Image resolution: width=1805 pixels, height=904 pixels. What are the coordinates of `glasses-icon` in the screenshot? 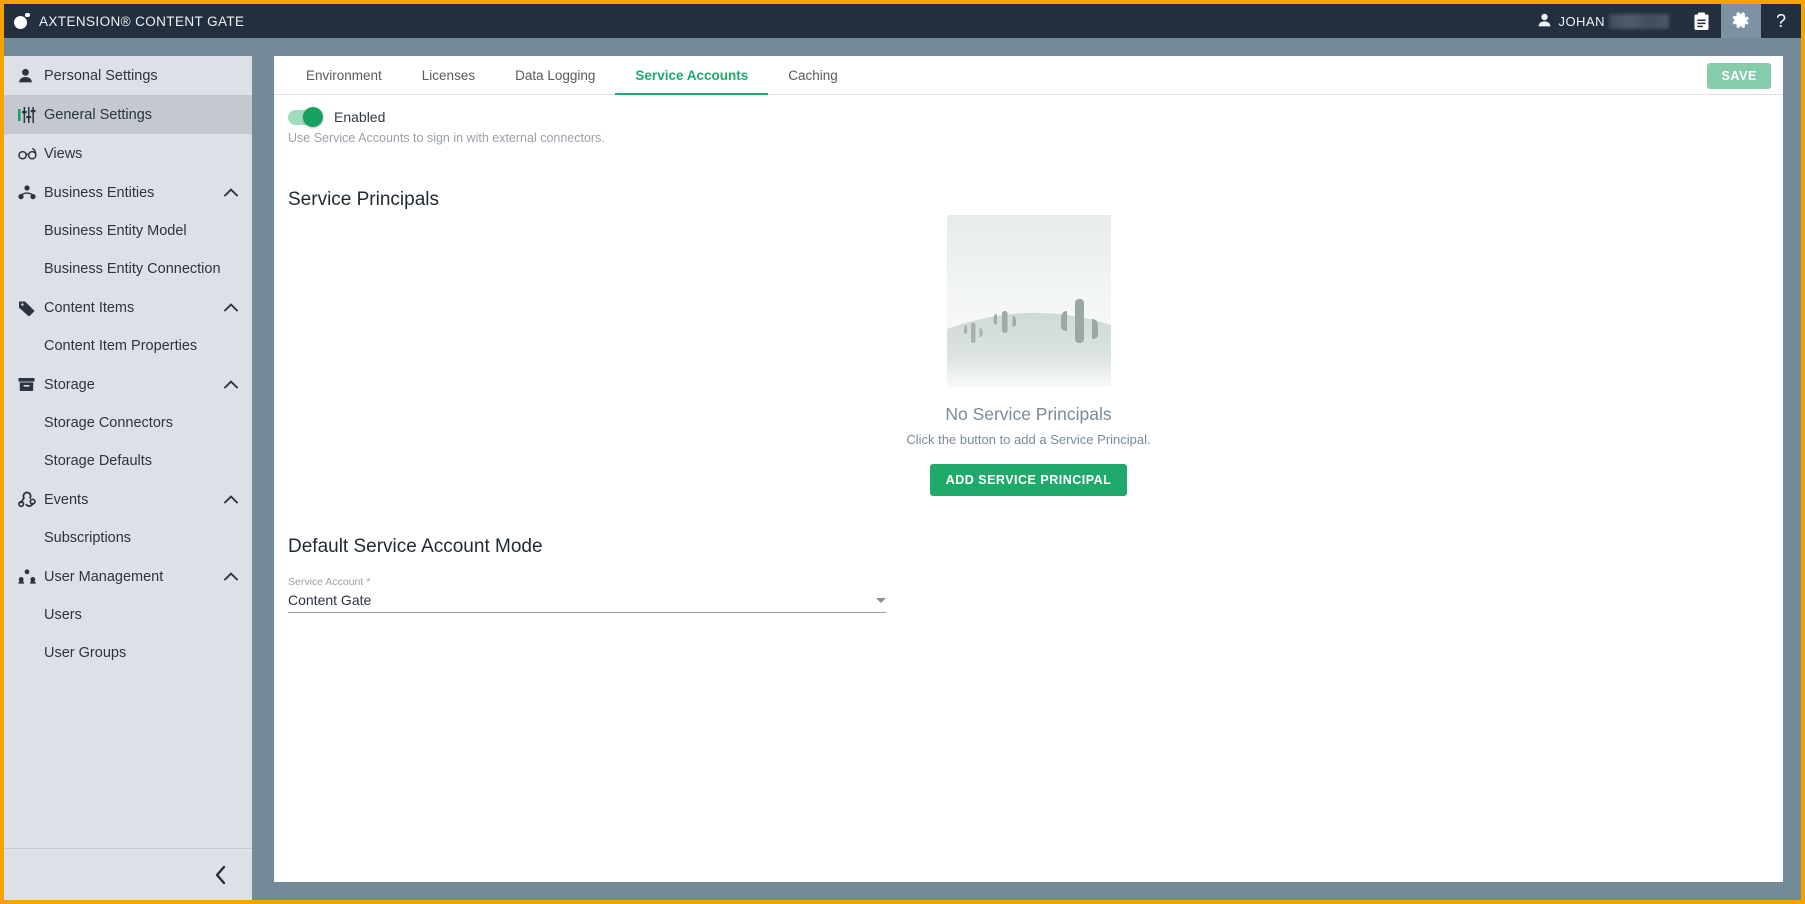 It's located at (31, 154).